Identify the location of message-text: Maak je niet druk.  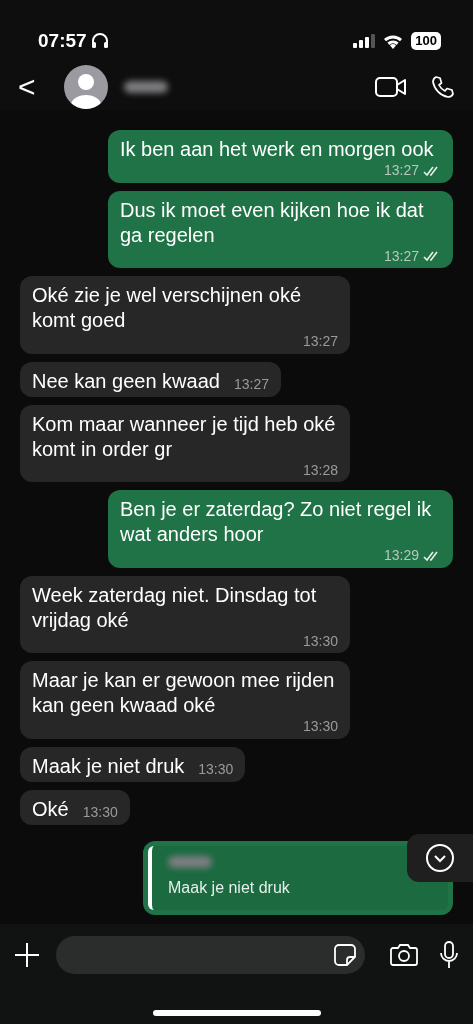
(108, 766).